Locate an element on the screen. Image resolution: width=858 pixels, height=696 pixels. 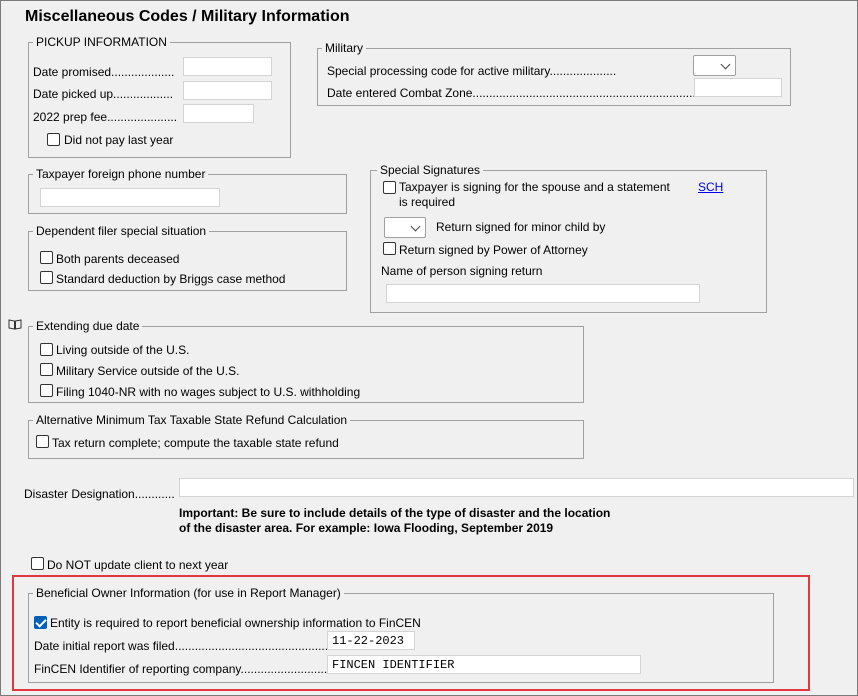
poa-checkbox is located at coordinates (389, 248).